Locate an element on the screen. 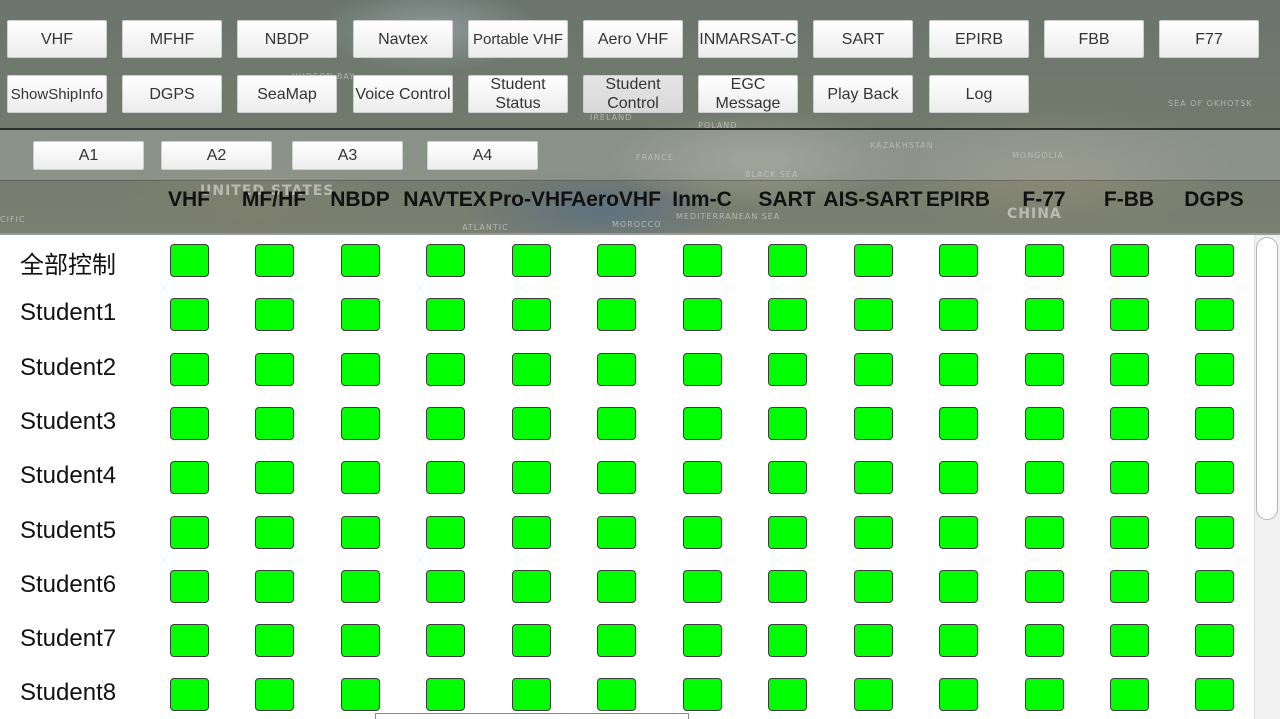 This screenshot has width=1280, height=719. toggle-all-navtex is located at coordinates (445, 260).